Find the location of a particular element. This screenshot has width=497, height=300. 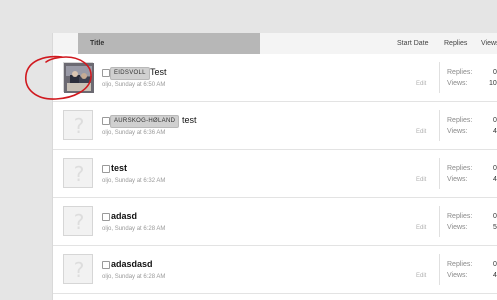

thread-time: Sunday at 6:32 AM is located at coordinates (140, 181).